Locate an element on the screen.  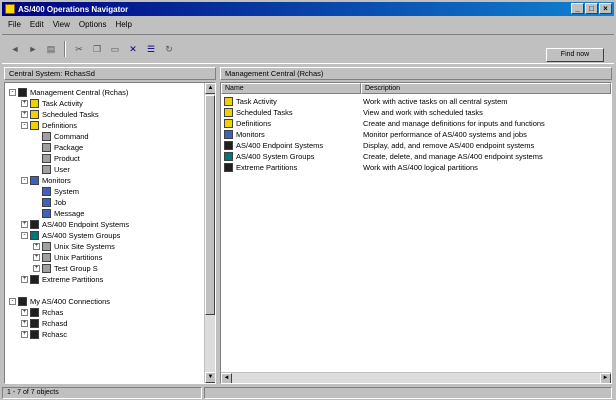
item-icon is located at coordinates (228, 167).